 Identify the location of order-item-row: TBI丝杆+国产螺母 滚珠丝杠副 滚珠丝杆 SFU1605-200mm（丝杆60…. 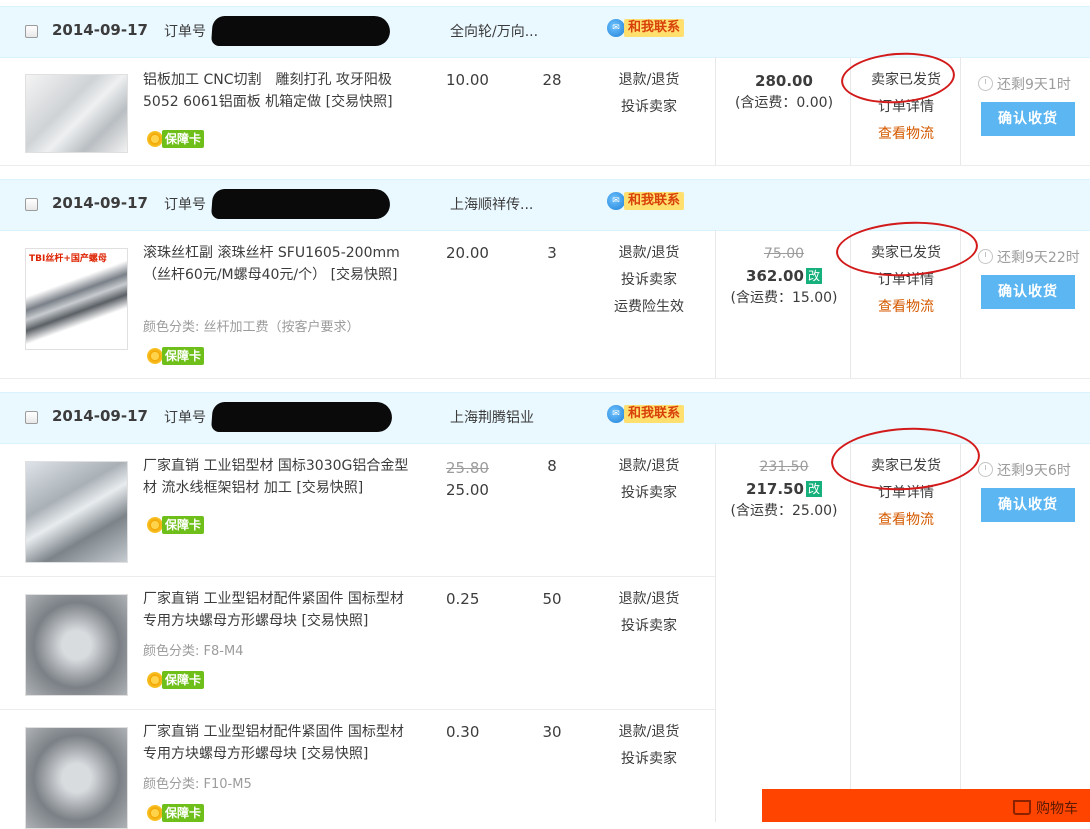
(358, 304).